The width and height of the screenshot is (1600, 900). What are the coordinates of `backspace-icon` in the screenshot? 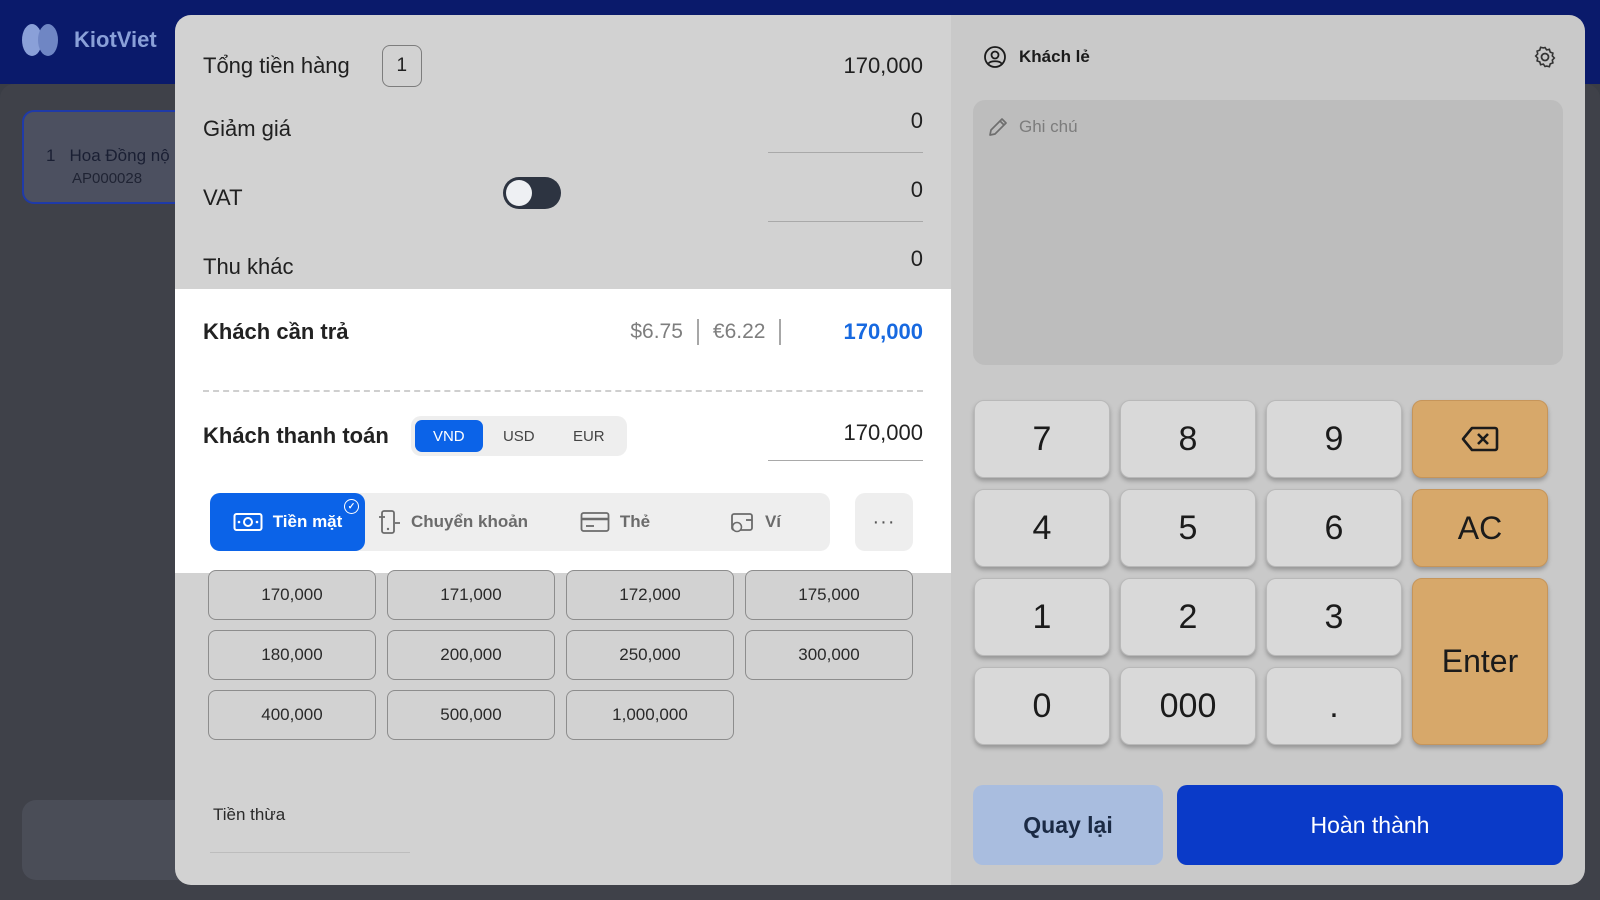 It's located at (1480, 439).